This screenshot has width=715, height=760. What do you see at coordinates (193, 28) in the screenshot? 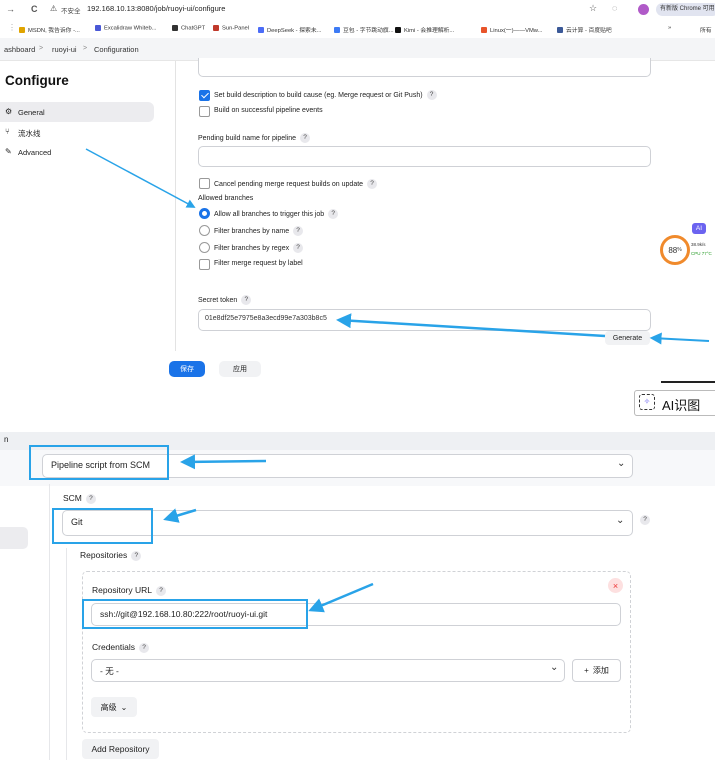
I see `bookmark-label: ChatGPT` at bounding box center [193, 28].